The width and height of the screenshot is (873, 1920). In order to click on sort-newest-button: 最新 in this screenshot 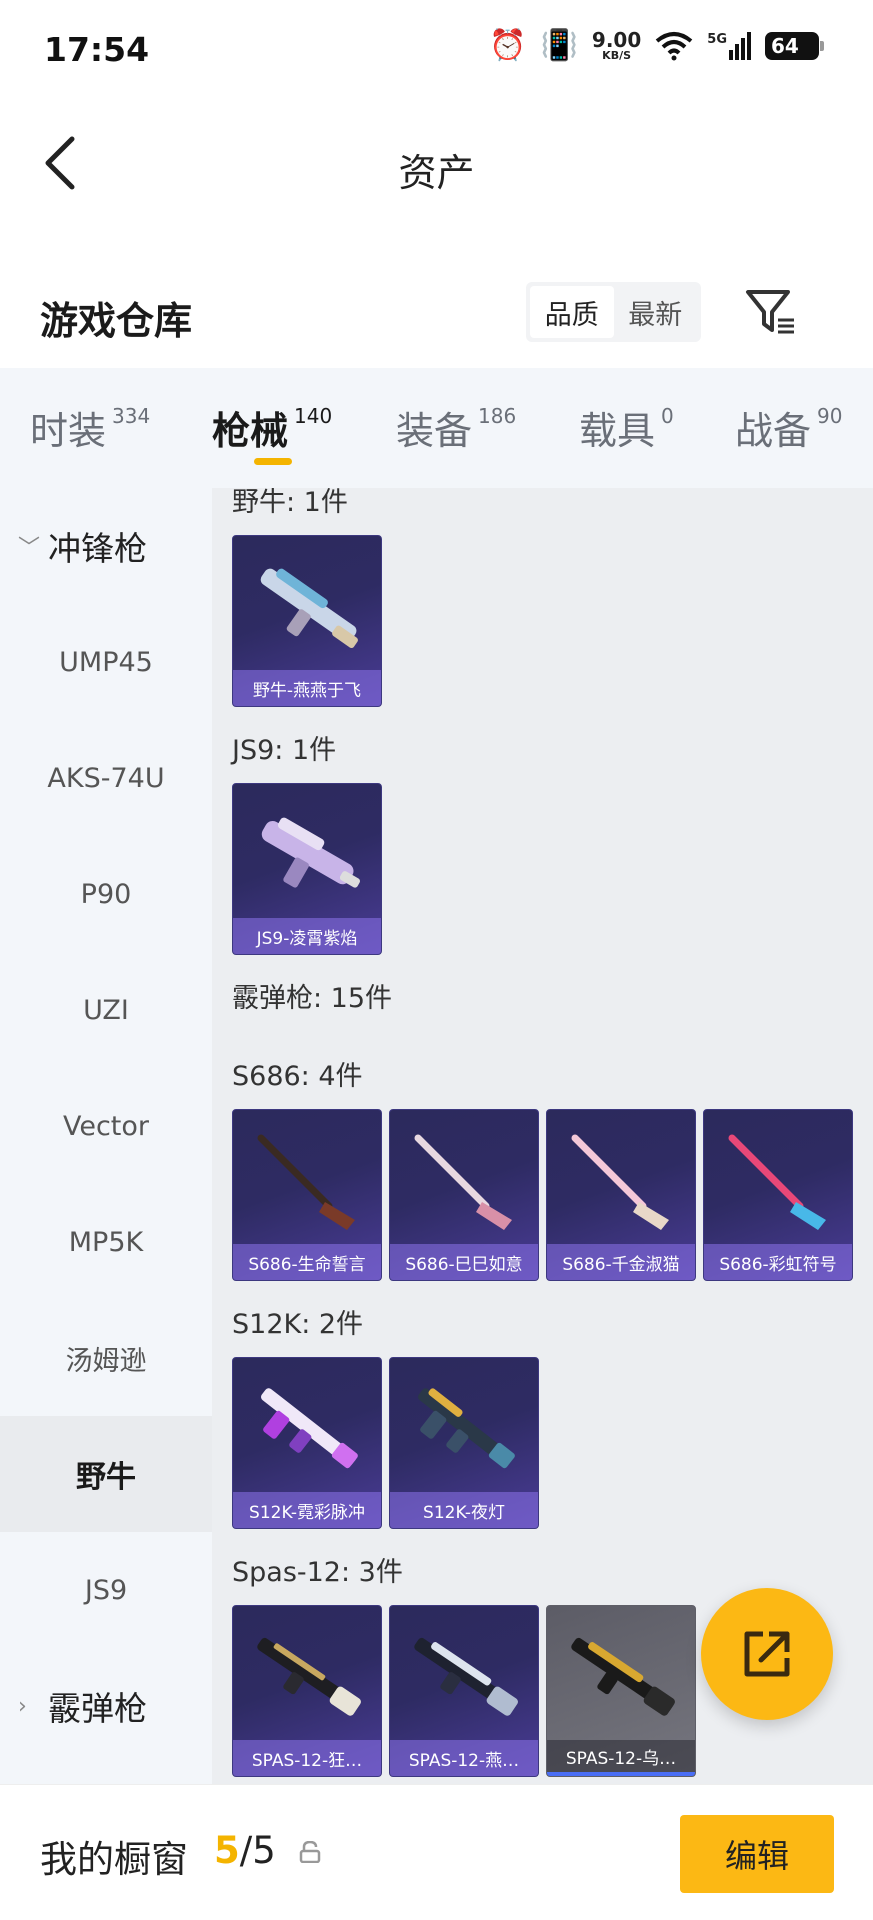, I will do `click(656, 312)`.